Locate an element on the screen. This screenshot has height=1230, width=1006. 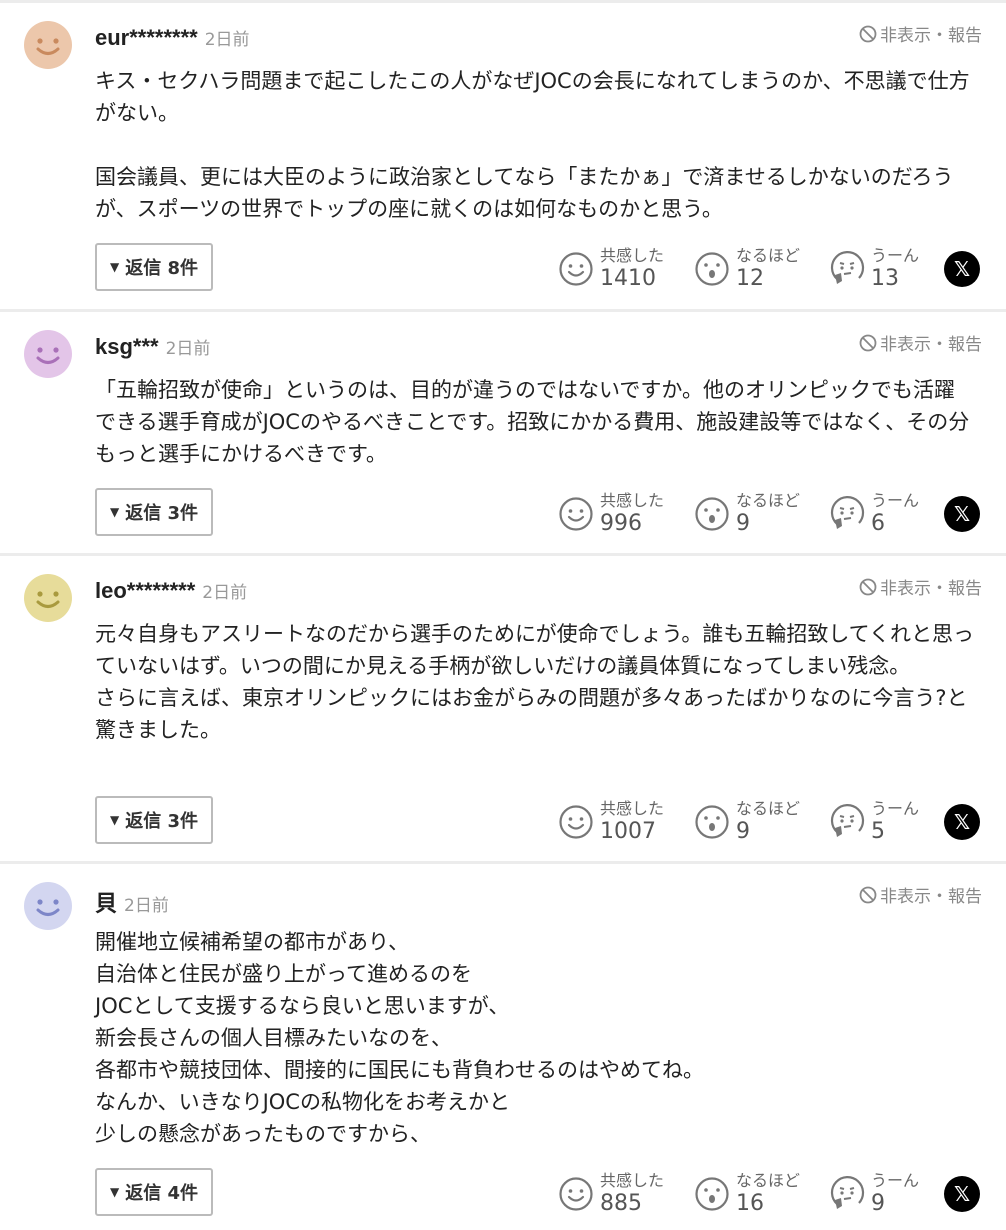
indeed-reaction-button: なるほど 16 is located at coordinates (761, 1194).